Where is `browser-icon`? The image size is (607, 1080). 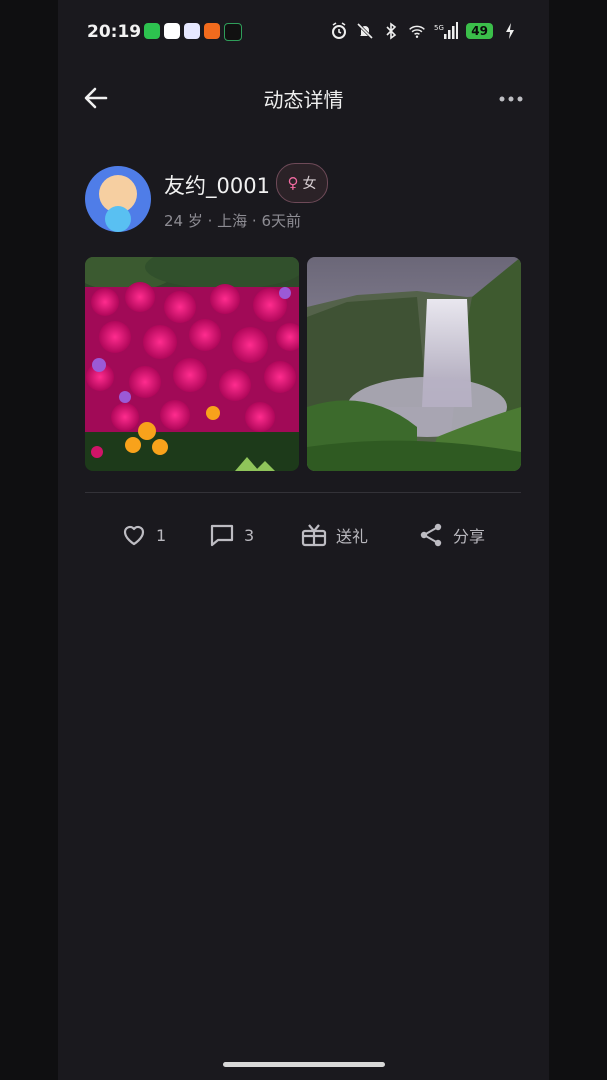 browser-icon is located at coordinates (172, 31).